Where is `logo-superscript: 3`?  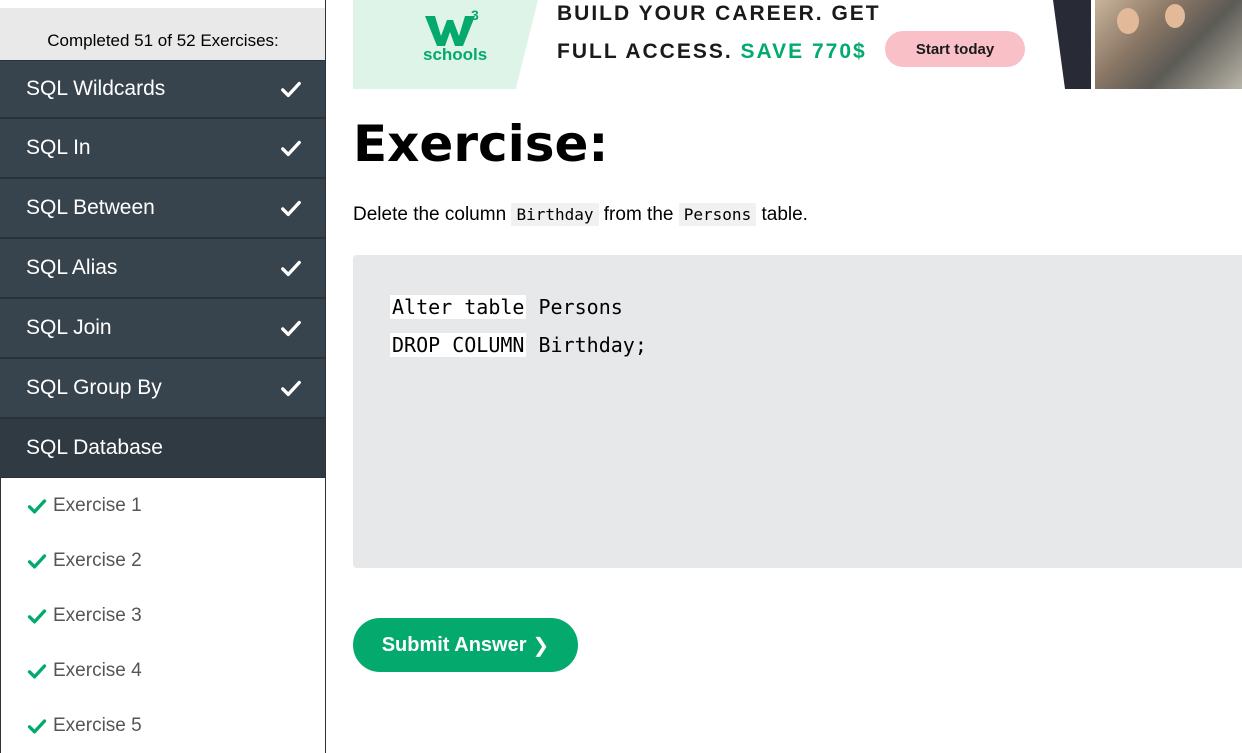
logo-superscript: 3 is located at coordinates (475, 15).